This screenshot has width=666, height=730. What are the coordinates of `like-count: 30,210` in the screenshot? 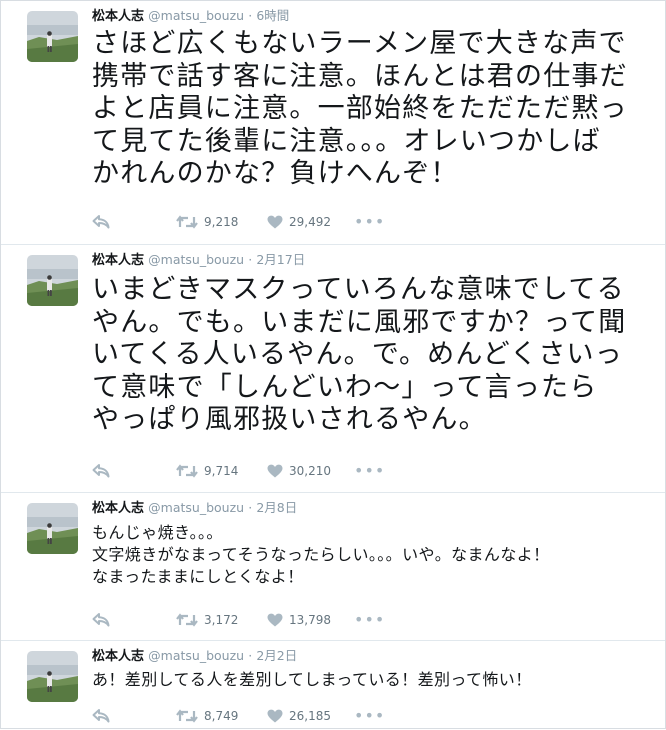 It's located at (310, 471).